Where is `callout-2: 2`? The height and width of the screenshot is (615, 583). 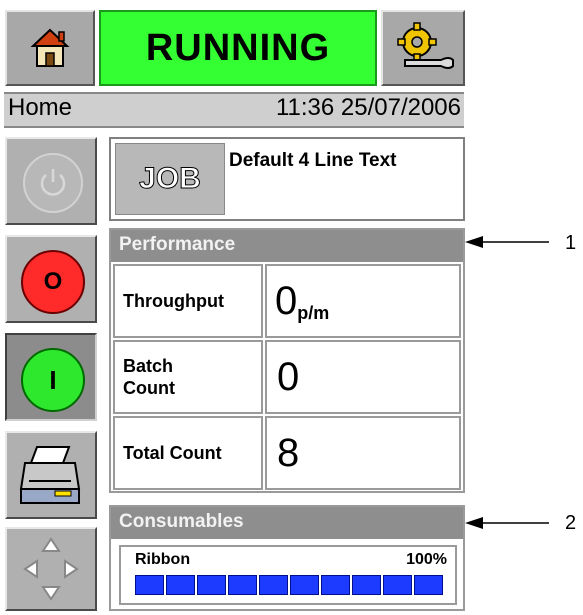 callout-2: 2 is located at coordinates (571, 523).